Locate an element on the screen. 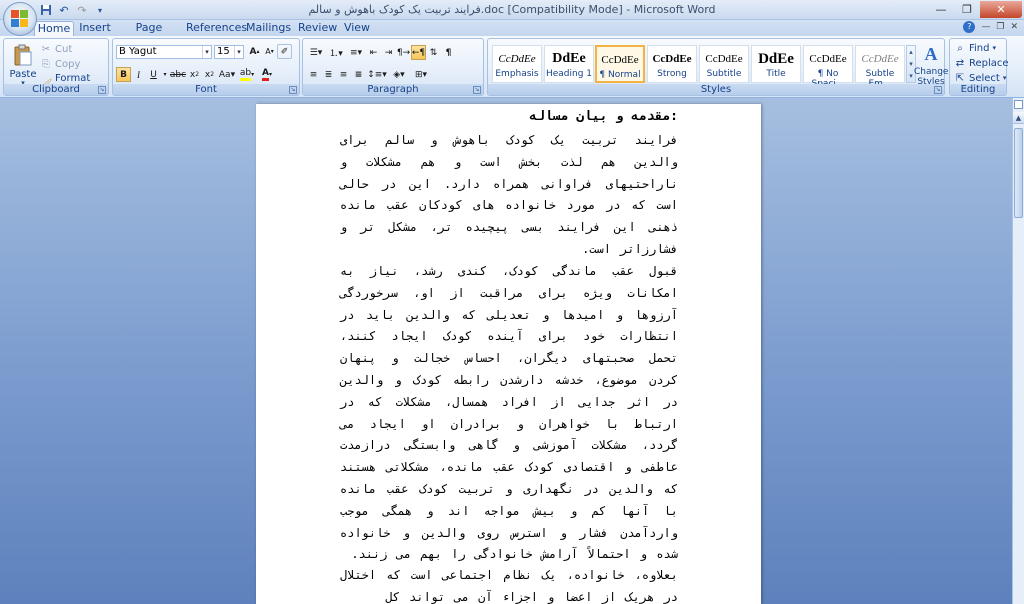 The height and width of the screenshot is (604, 1024). ribbon-minimize-icon: — is located at coordinates (985, 27).